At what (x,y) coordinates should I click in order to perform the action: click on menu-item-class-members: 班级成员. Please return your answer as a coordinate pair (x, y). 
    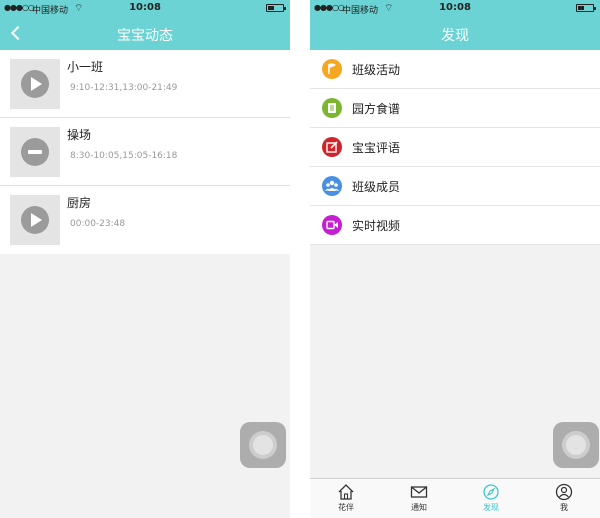
    Looking at the image, I should click on (455, 186).